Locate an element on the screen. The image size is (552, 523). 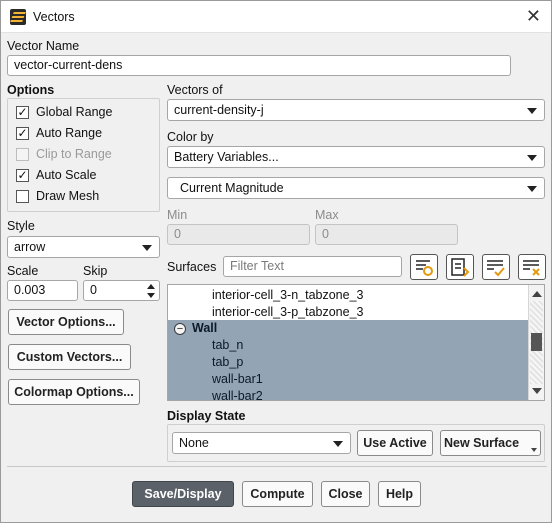
group-label: Wall is located at coordinates (205, 328).